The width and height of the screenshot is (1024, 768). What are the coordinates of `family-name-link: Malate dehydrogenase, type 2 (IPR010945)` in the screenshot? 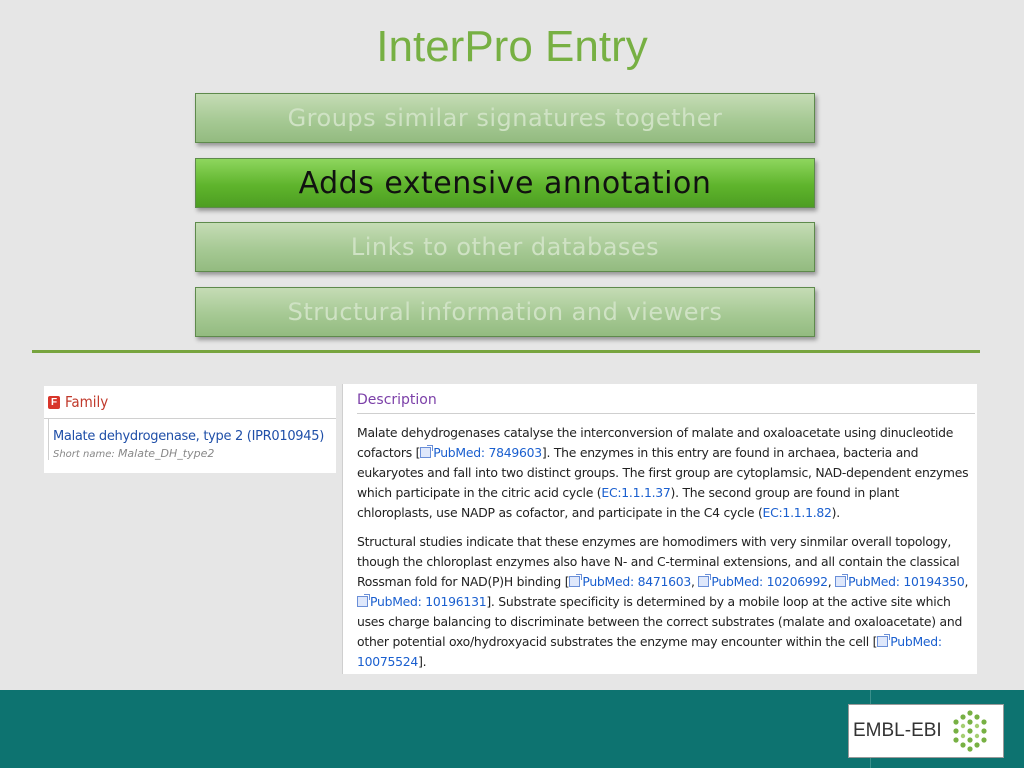 It's located at (194, 436).